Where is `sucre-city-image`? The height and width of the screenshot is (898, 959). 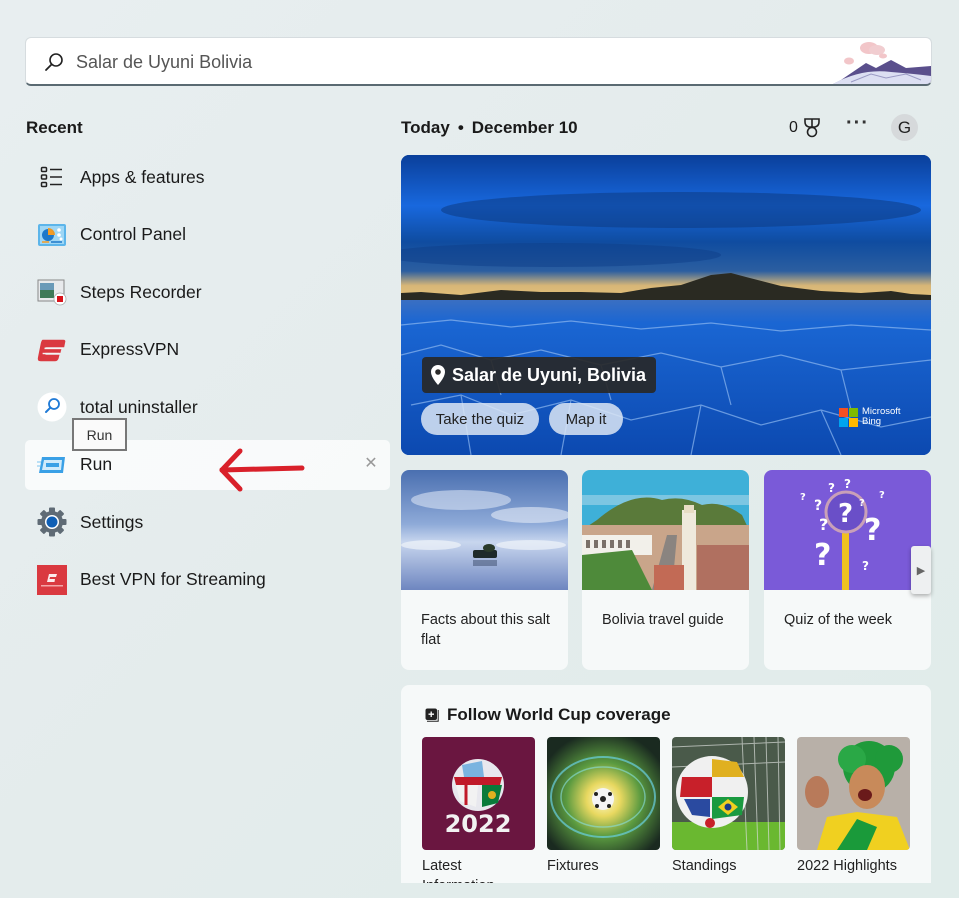 sucre-city-image is located at coordinates (665, 530).